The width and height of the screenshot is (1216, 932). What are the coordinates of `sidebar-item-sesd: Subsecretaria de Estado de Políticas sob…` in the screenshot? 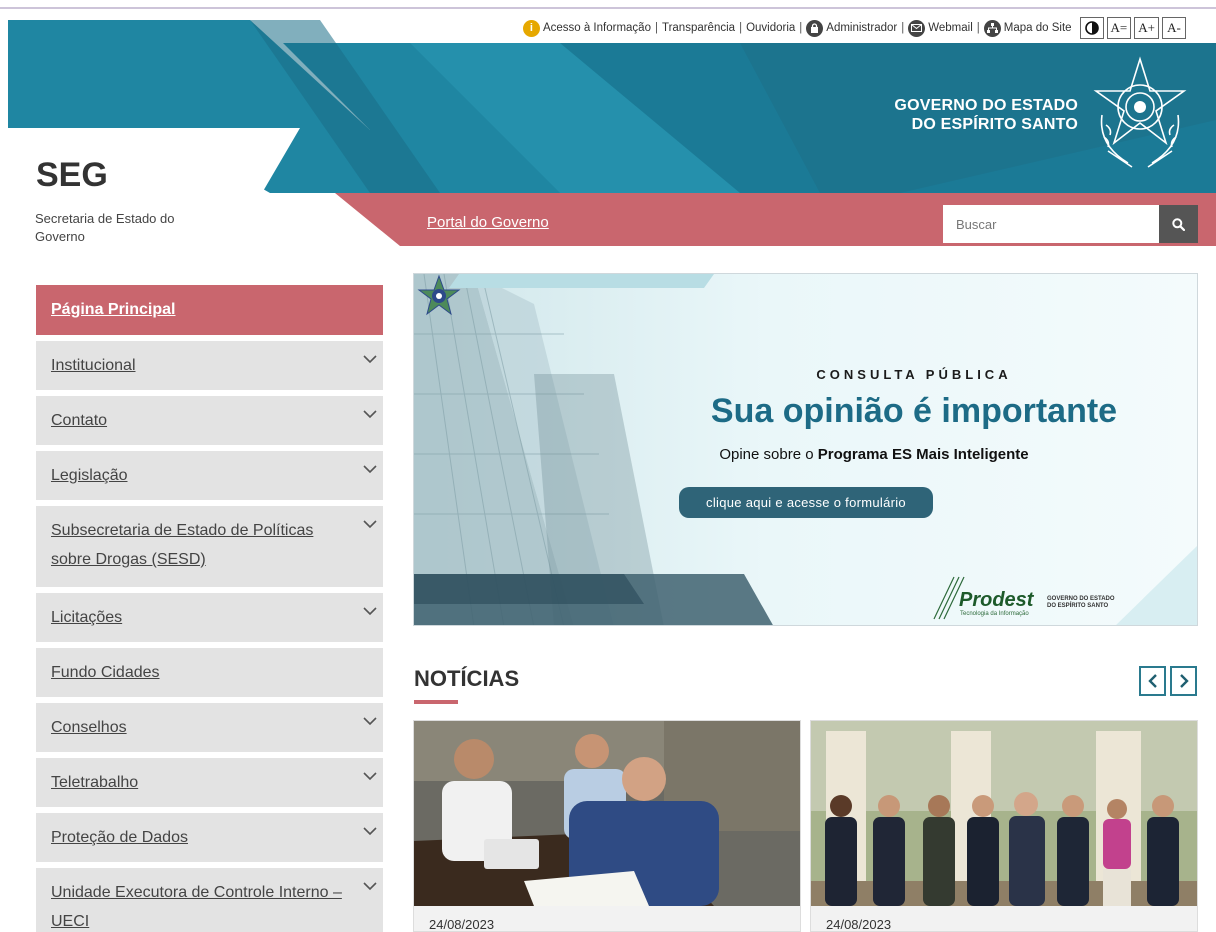 It's located at (209, 546).